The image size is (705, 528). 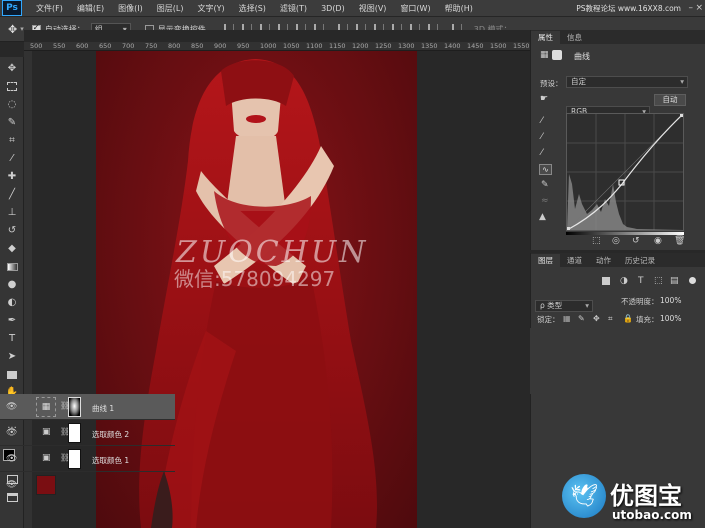 I want to click on ruler-tick-label: 1450, so click(x=475, y=46).